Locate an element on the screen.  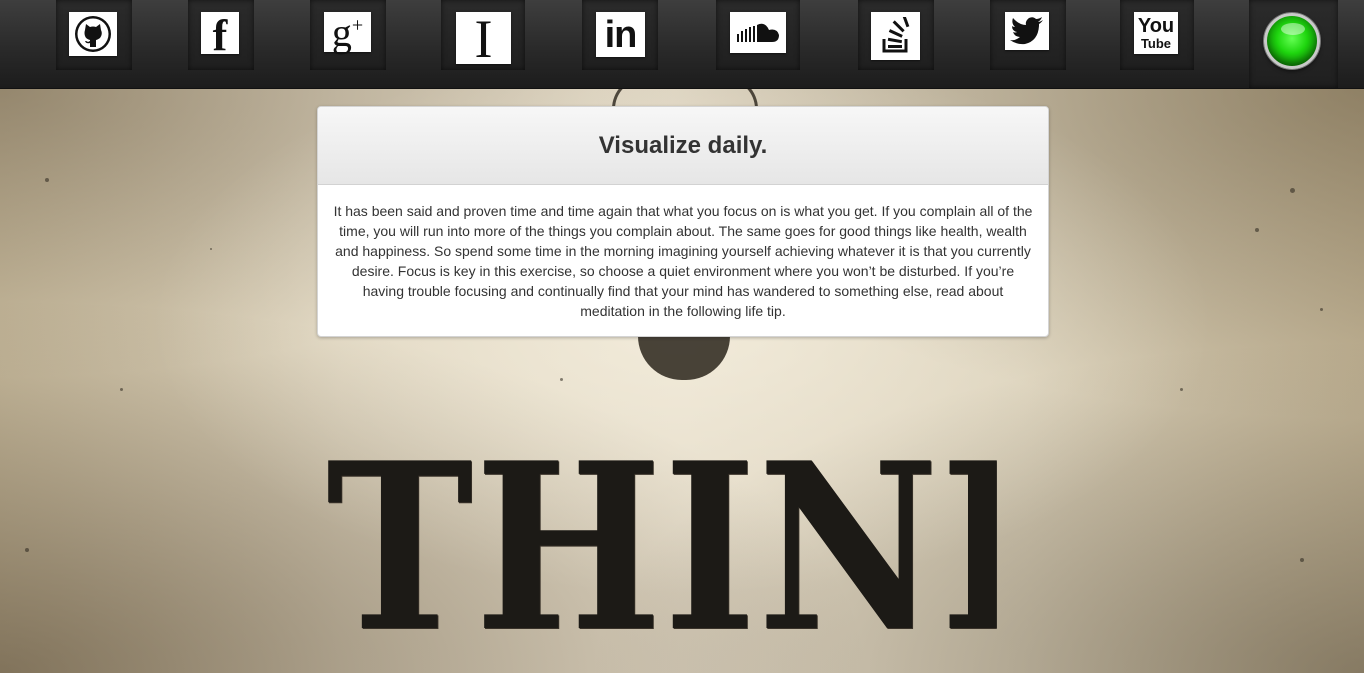
instapaper-link: I is located at coordinates (483, 39).